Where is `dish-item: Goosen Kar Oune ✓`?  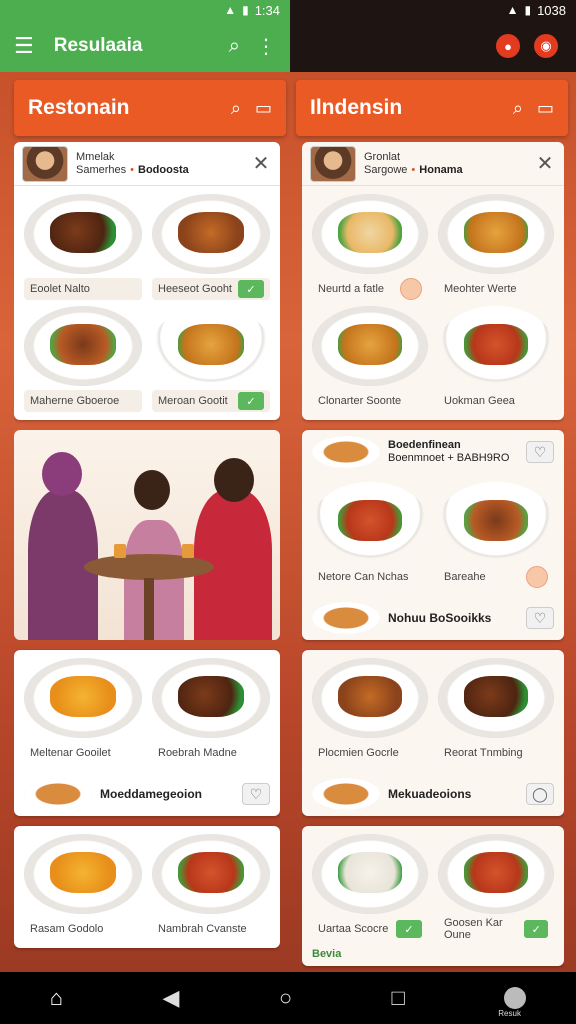
dish-item: Goosen Kar Oune ✓ is located at coordinates (496, 887).